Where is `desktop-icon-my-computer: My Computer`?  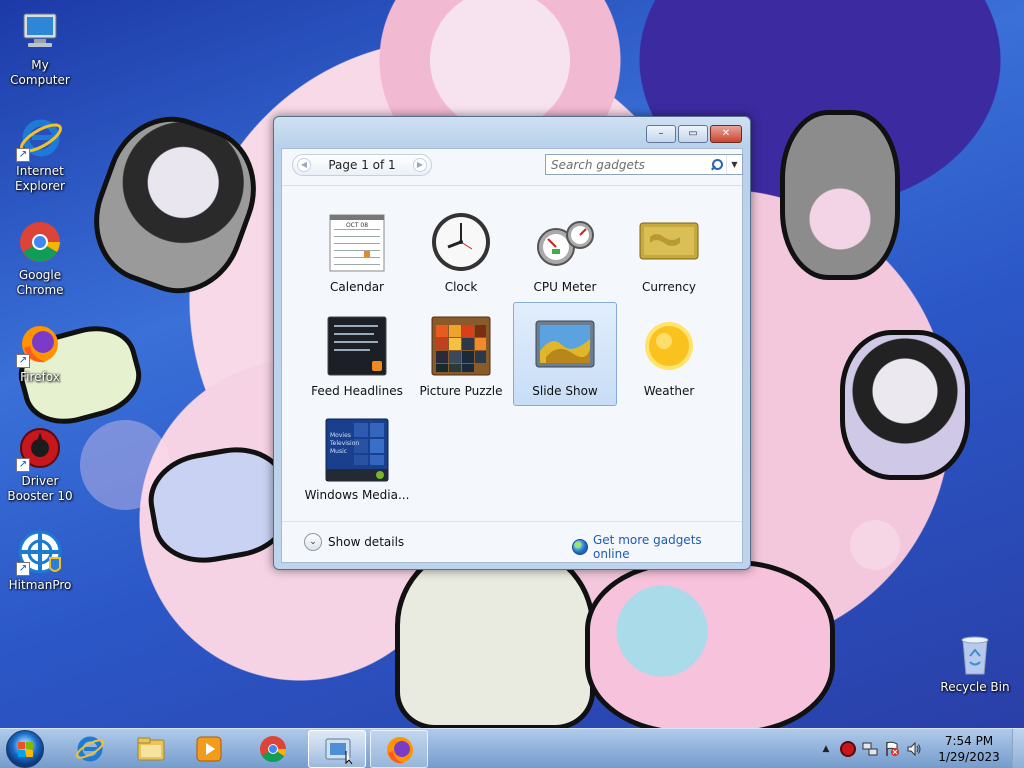
desktop-icon-my-computer: My Computer is located at coordinates (40, 48).